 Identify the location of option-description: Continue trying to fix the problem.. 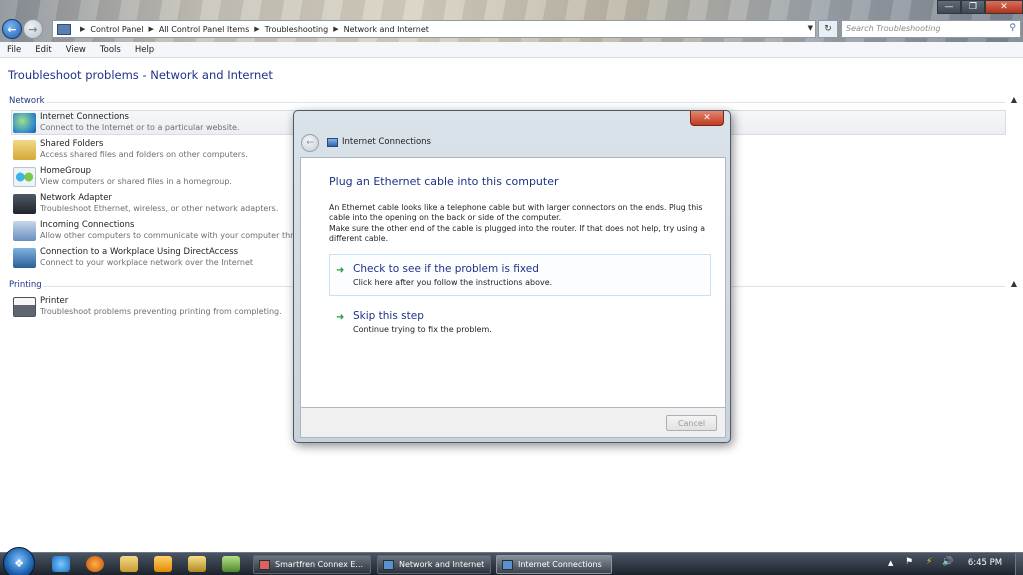
(422, 329).